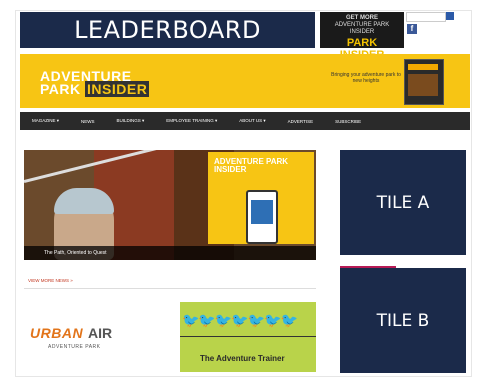 This screenshot has width=485, height=379. Describe the element at coordinates (251, 165) in the screenshot. I see `hero-magazine-title: ADVENTURE PARK INSIDER` at that location.